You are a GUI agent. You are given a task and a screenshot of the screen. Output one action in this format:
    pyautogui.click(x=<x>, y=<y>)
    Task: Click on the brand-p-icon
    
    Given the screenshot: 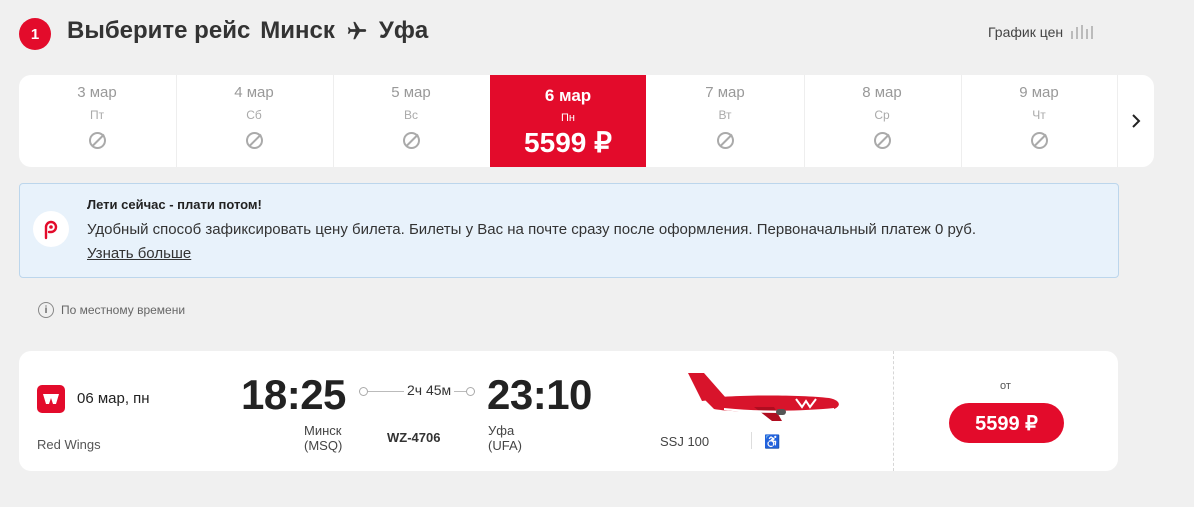 What is the action you would take?
    pyautogui.click(x=51, y=230)
    